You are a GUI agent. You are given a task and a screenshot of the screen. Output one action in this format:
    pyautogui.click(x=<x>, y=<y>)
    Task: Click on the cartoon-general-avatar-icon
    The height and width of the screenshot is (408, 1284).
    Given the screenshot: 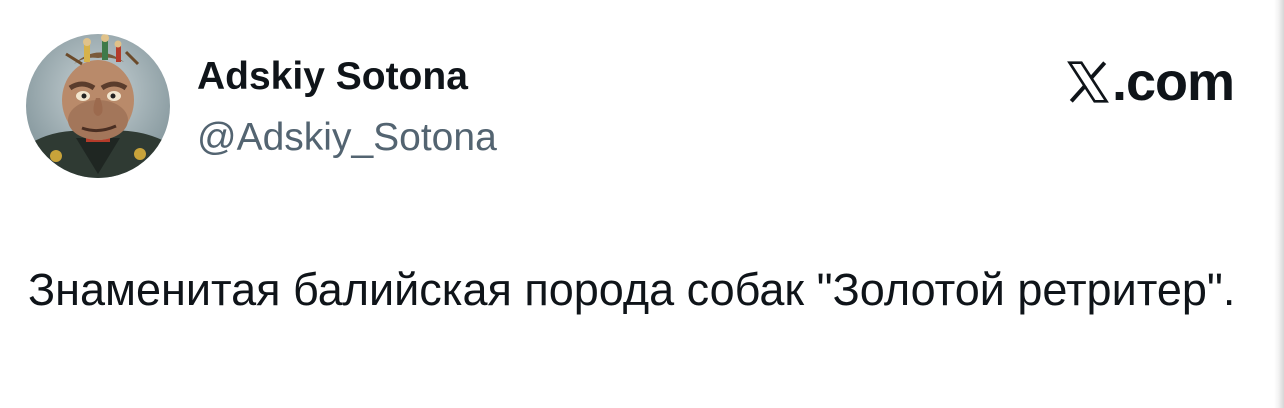 What is the action you would take?
    pyautogui.click(x=98, y=106)
    